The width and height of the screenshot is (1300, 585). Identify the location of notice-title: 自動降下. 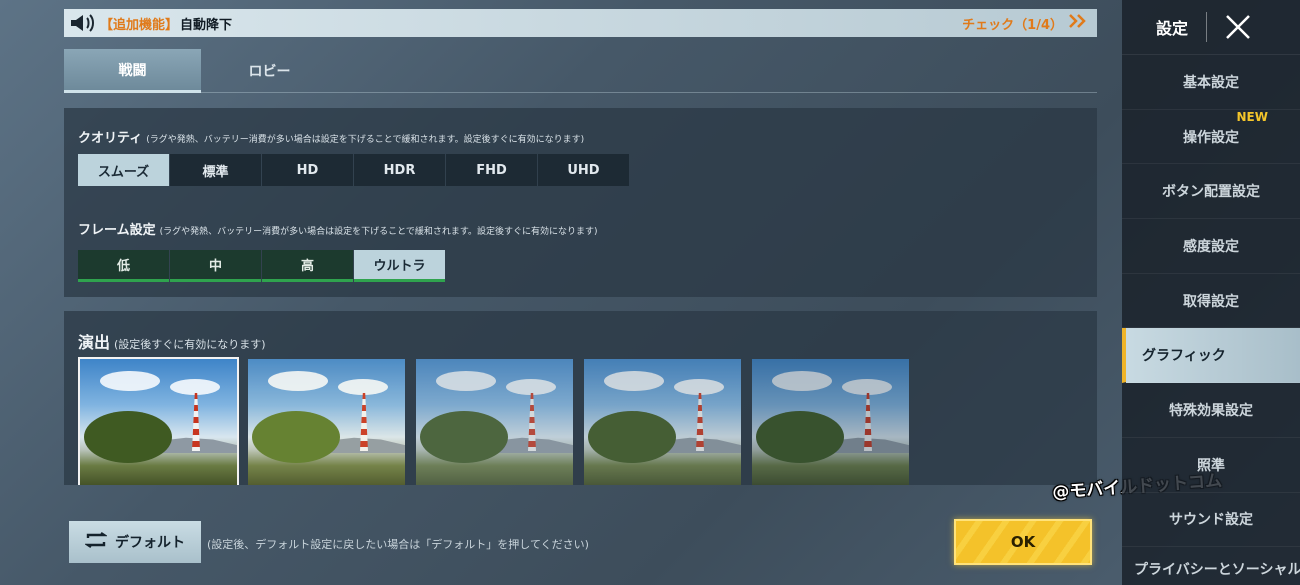
(206, 25).